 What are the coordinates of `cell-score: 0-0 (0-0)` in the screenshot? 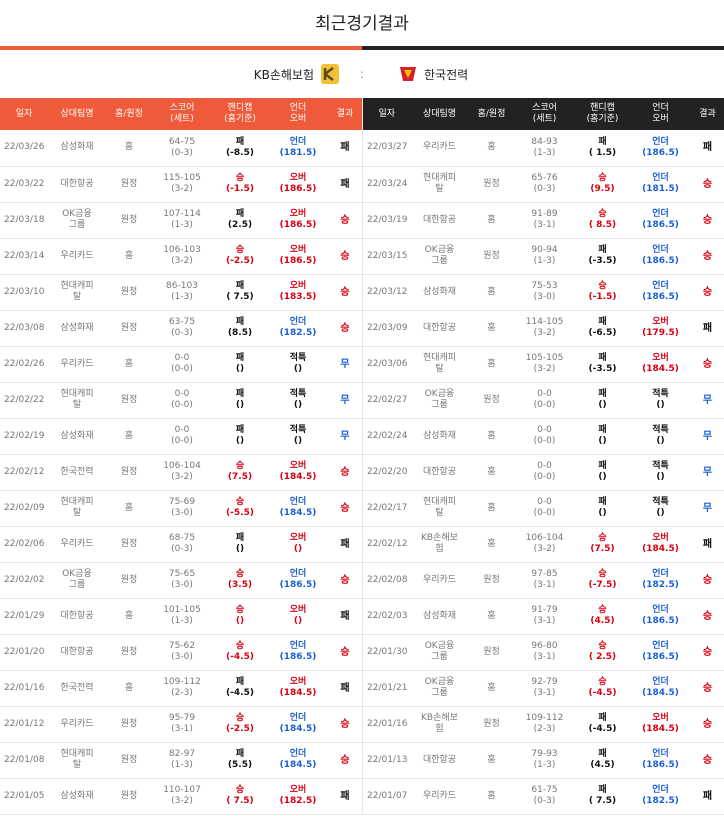 It's located at (544, 508).